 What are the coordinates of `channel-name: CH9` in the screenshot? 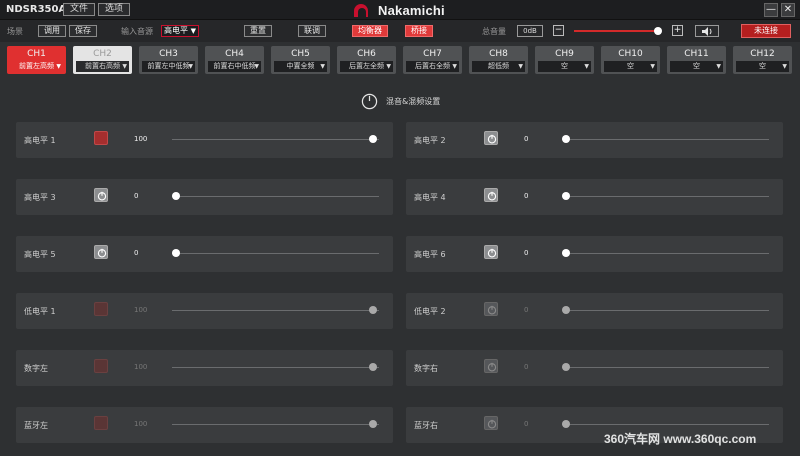 It's located at (564, 54).